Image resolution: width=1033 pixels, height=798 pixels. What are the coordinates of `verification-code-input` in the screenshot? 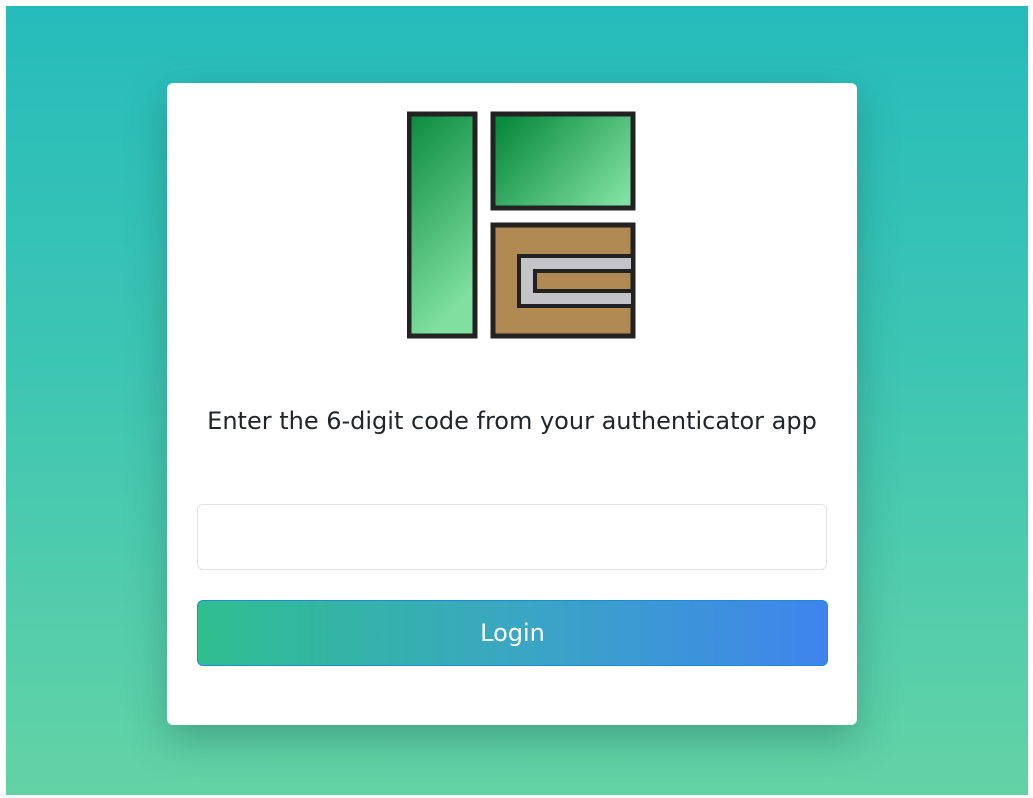 It's located at (512, 537).